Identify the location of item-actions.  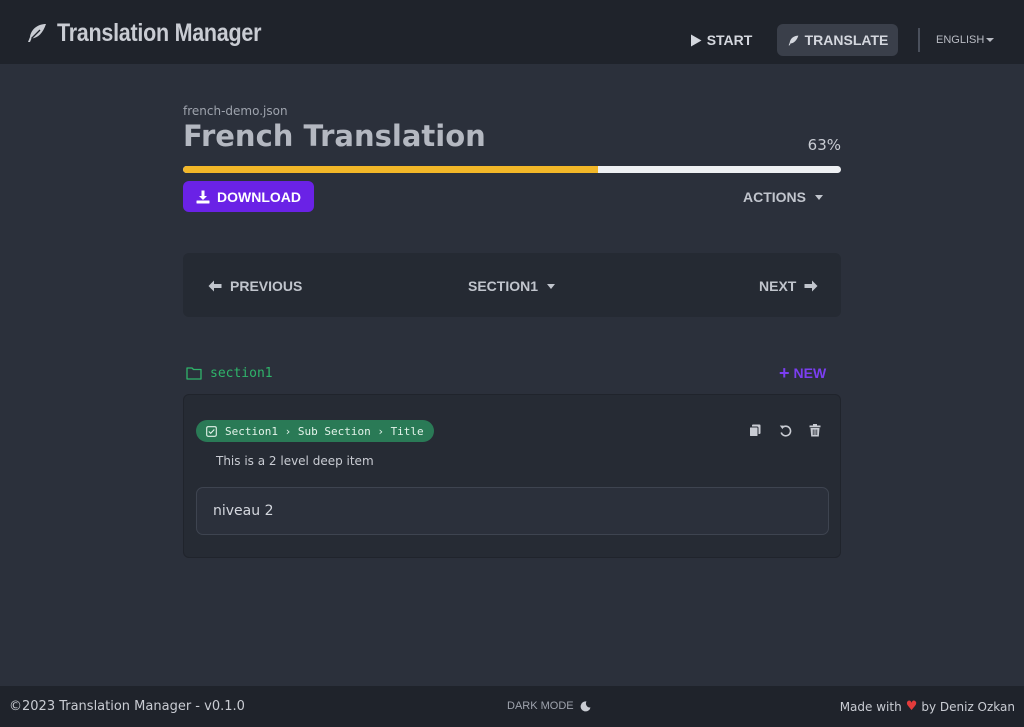
(785, 430).